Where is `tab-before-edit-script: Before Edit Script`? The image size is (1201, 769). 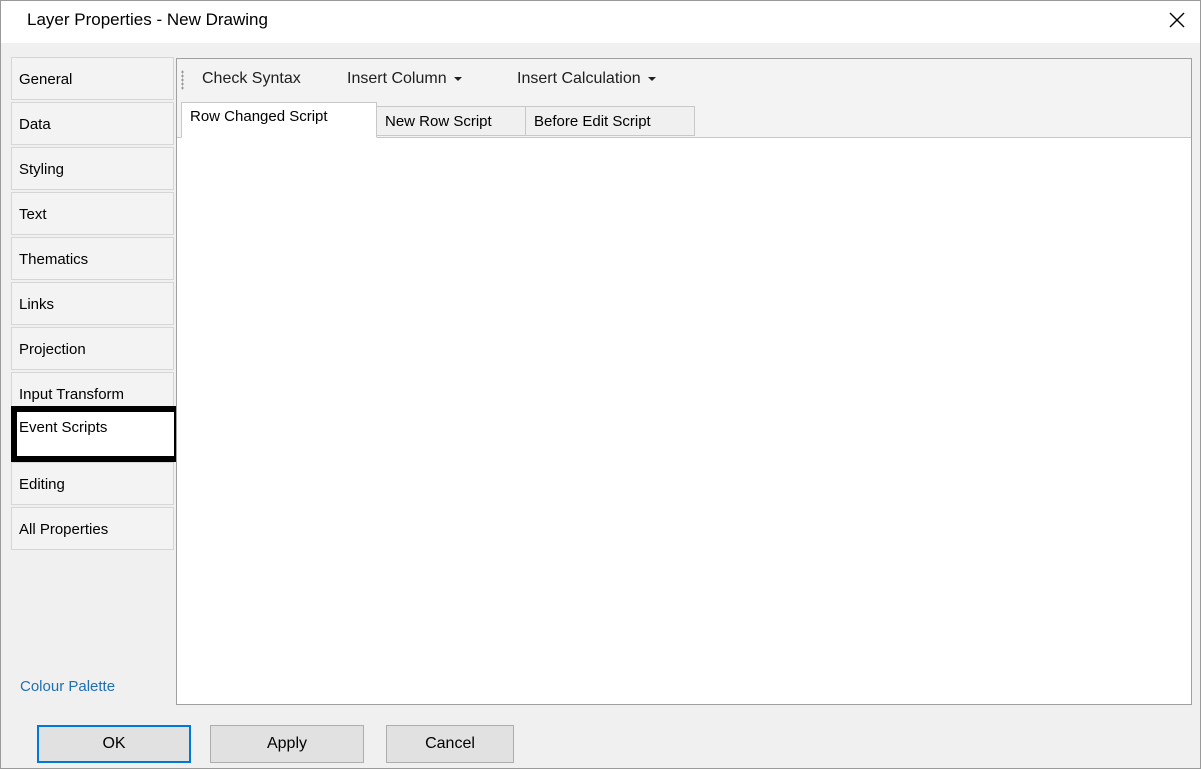 tab-before-edit-script: Before Edit Script is located at coordinates (610, 121).